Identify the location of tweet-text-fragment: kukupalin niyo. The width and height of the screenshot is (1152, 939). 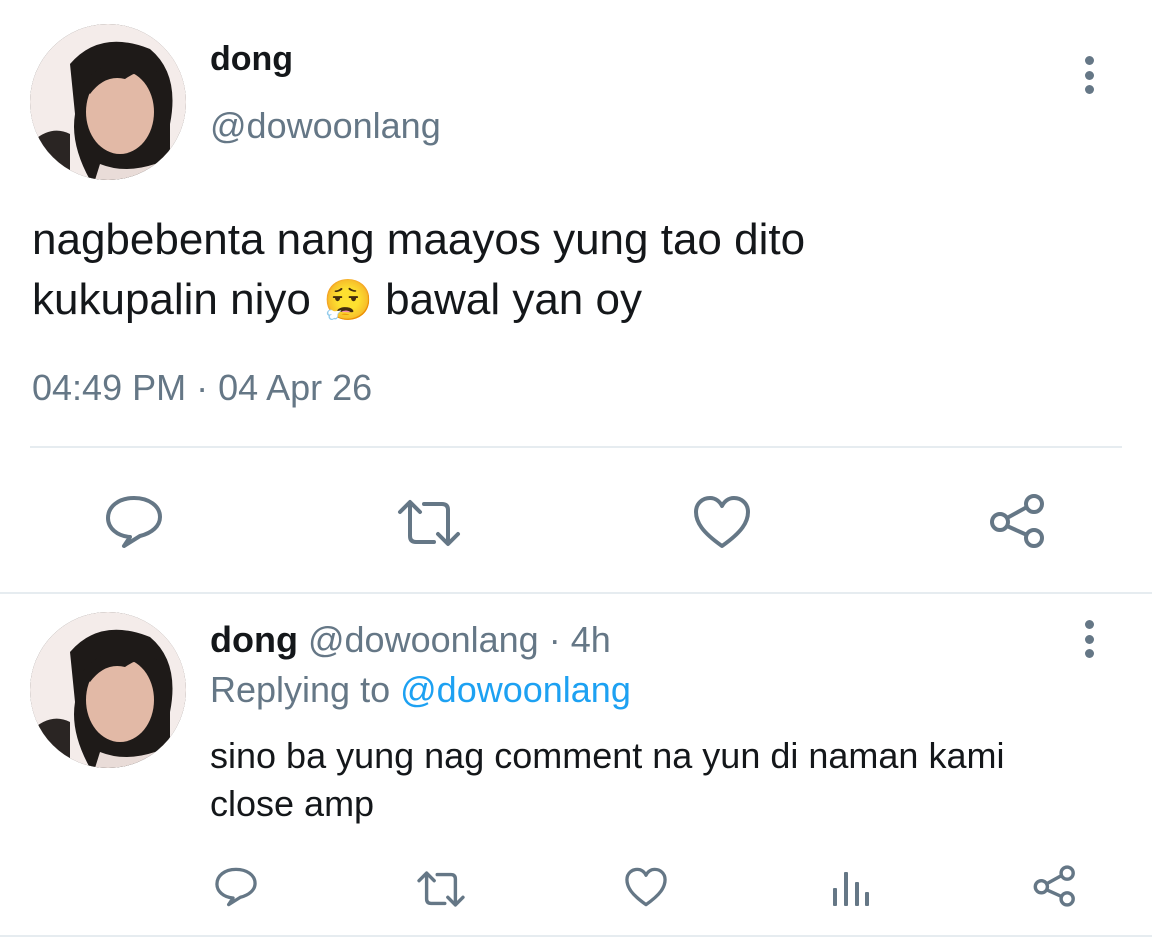
(171, 299).